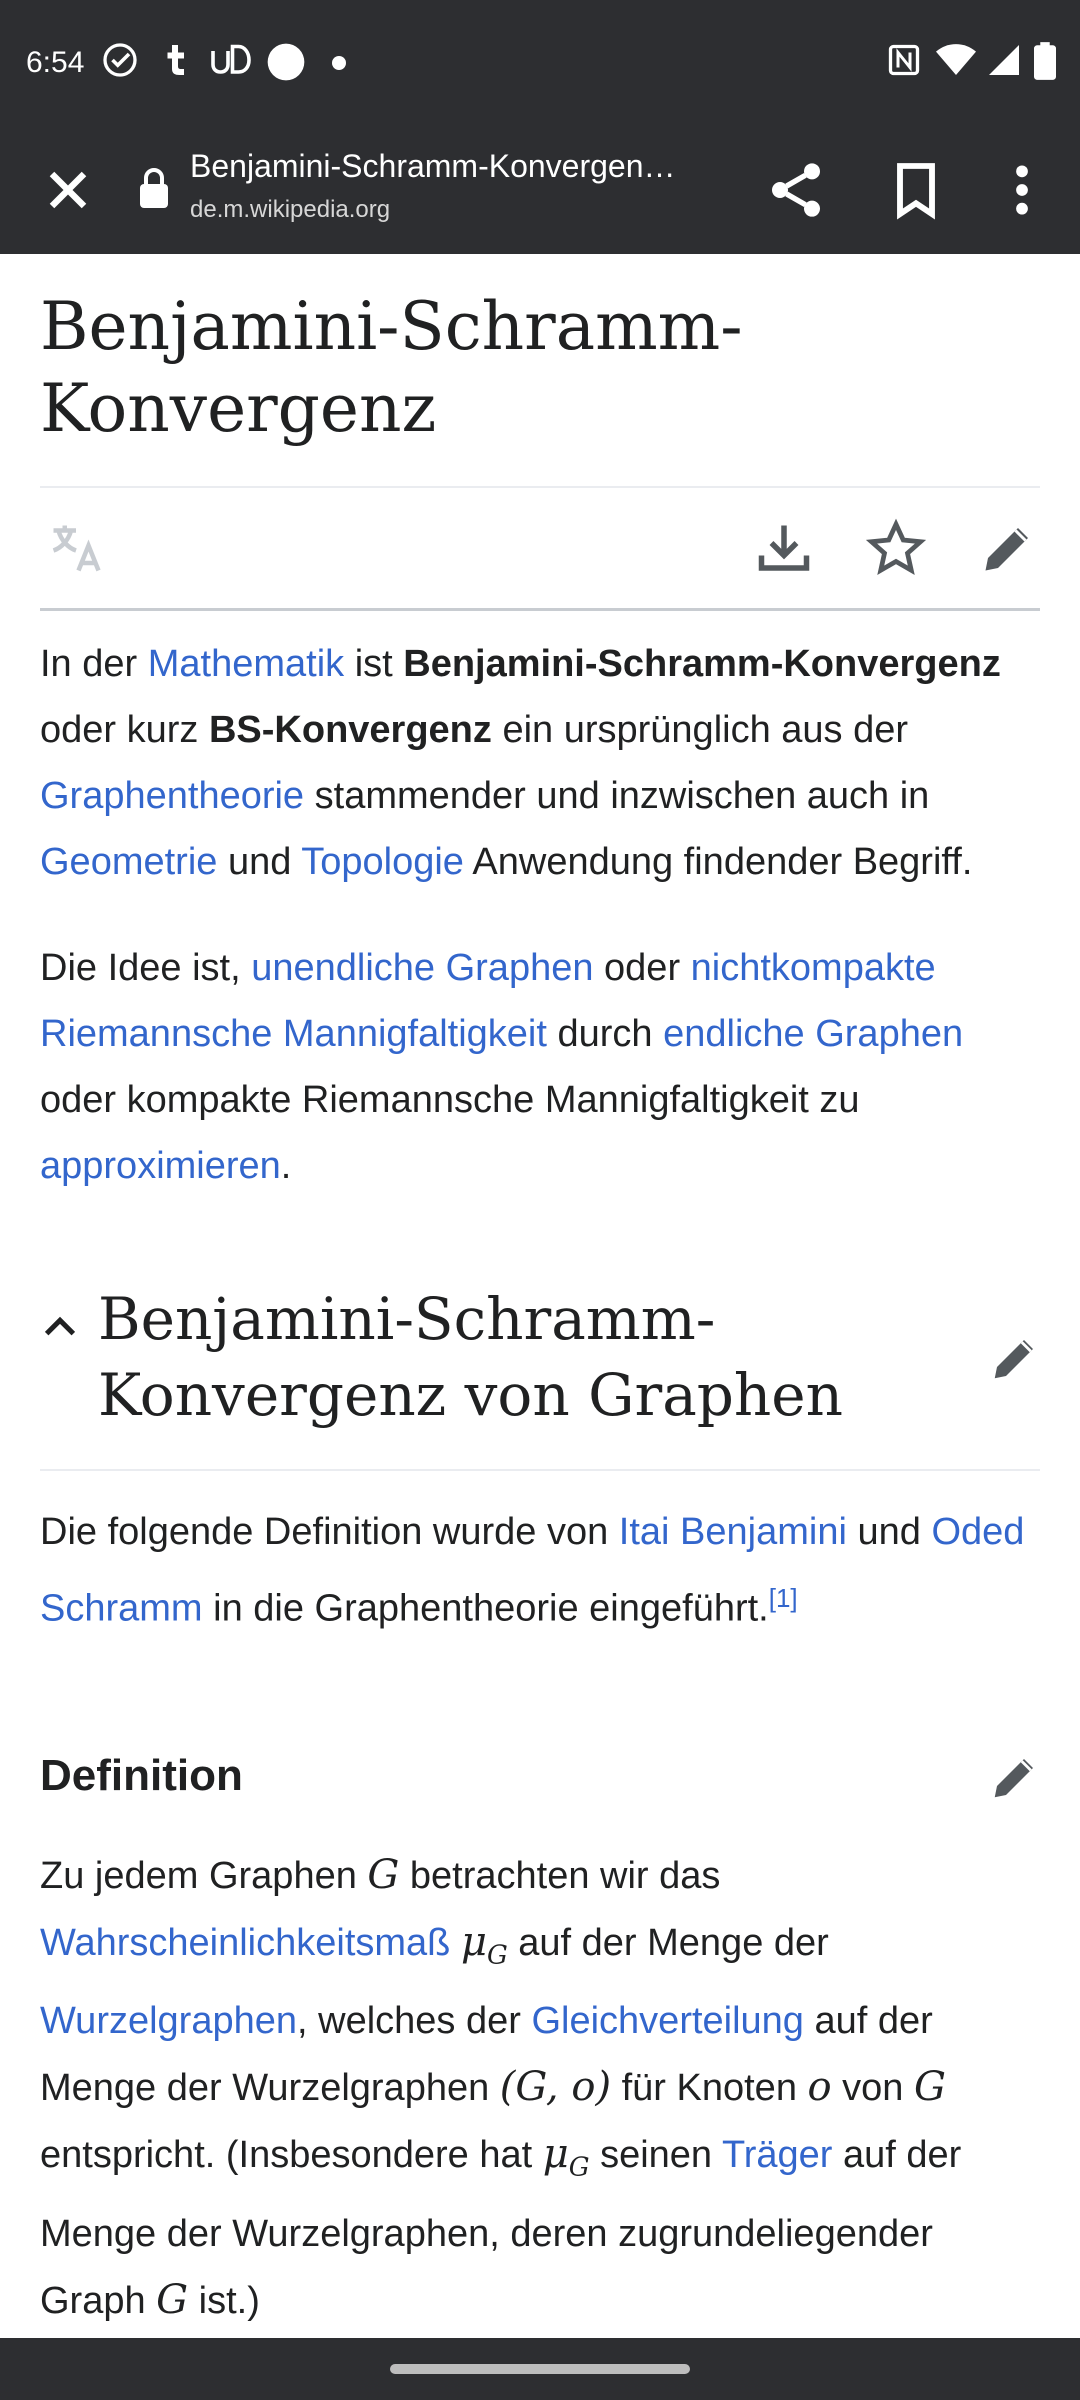 The image size is (1080, 2400). What do you see at coordinates (60, 1327) in the screenshot?
I see `chevron-up-icon` at bounding box center [60, 1327].